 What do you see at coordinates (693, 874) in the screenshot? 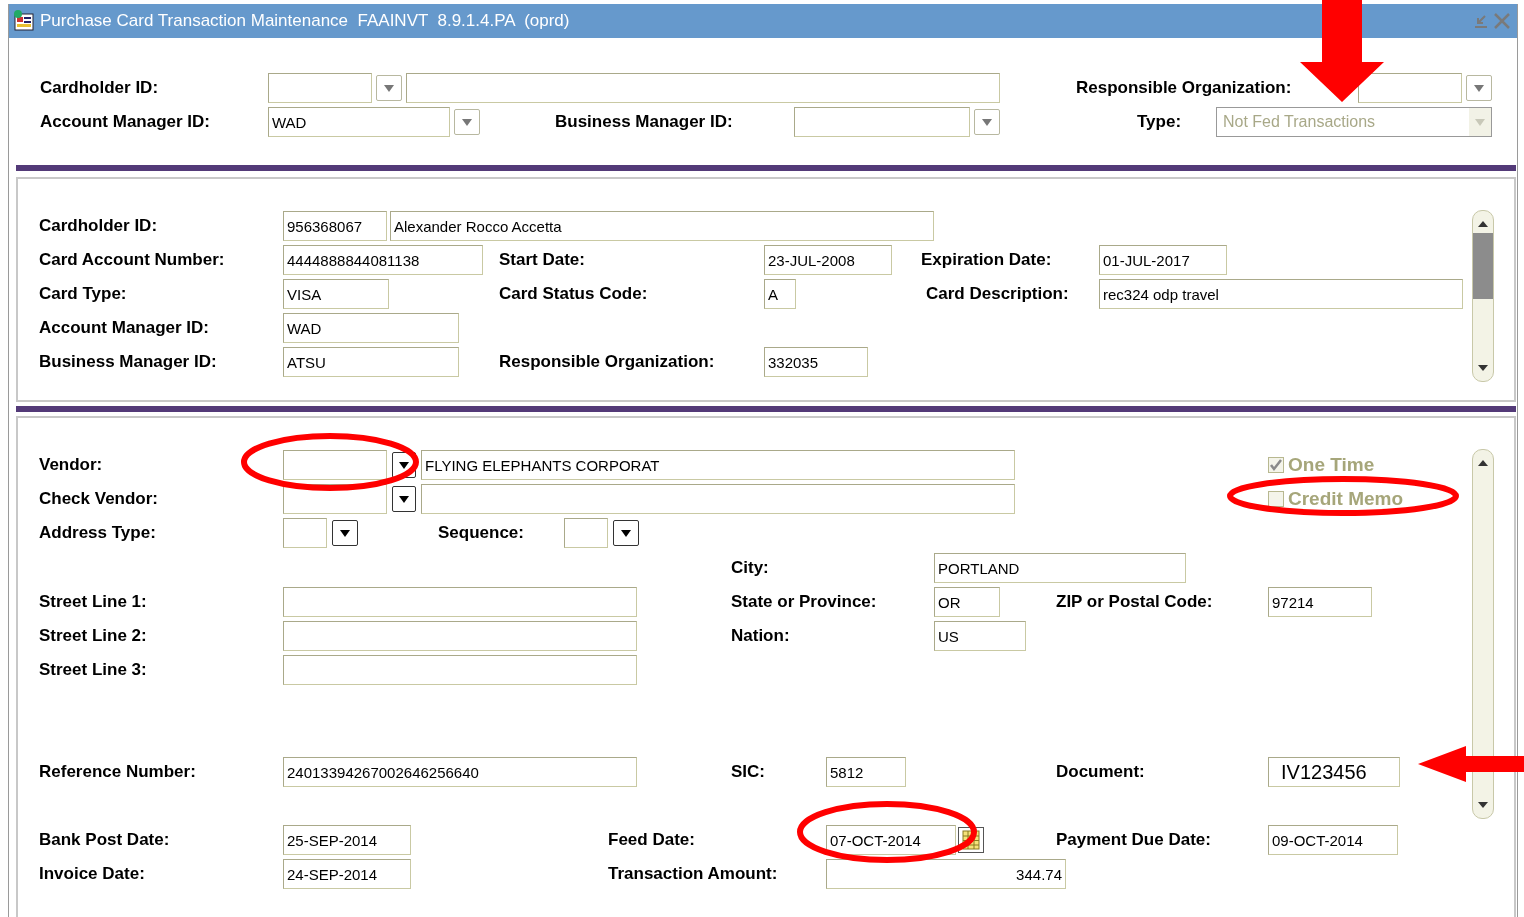
I see `field-label: Transaction Amount:` at bounding box center [693, 874].